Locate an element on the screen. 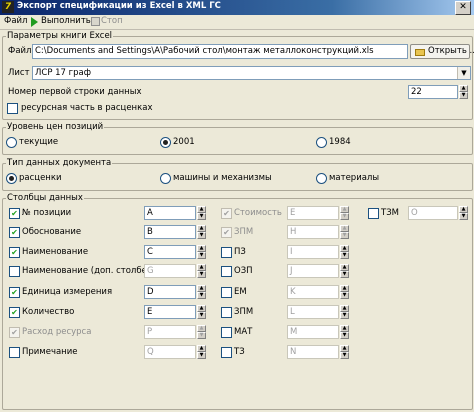 The width and height of the screenshot is (474, 412). col1-row-7-column-input: Q is located at coordinates (170, 352).